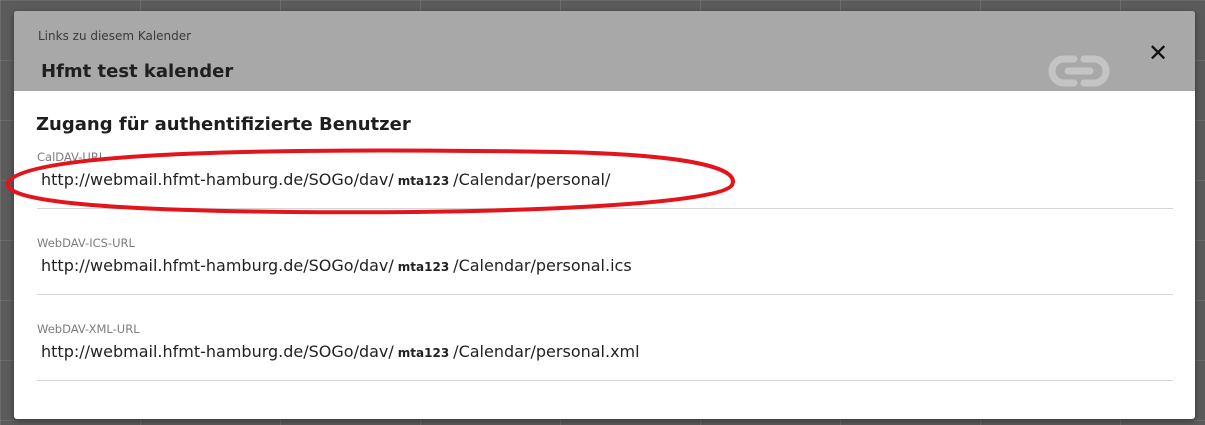  What do you see at coordinates (137, 71) in the screenshot?
I see `dialog-title: Hfmt test kalender` at bounding box center [137, 71].